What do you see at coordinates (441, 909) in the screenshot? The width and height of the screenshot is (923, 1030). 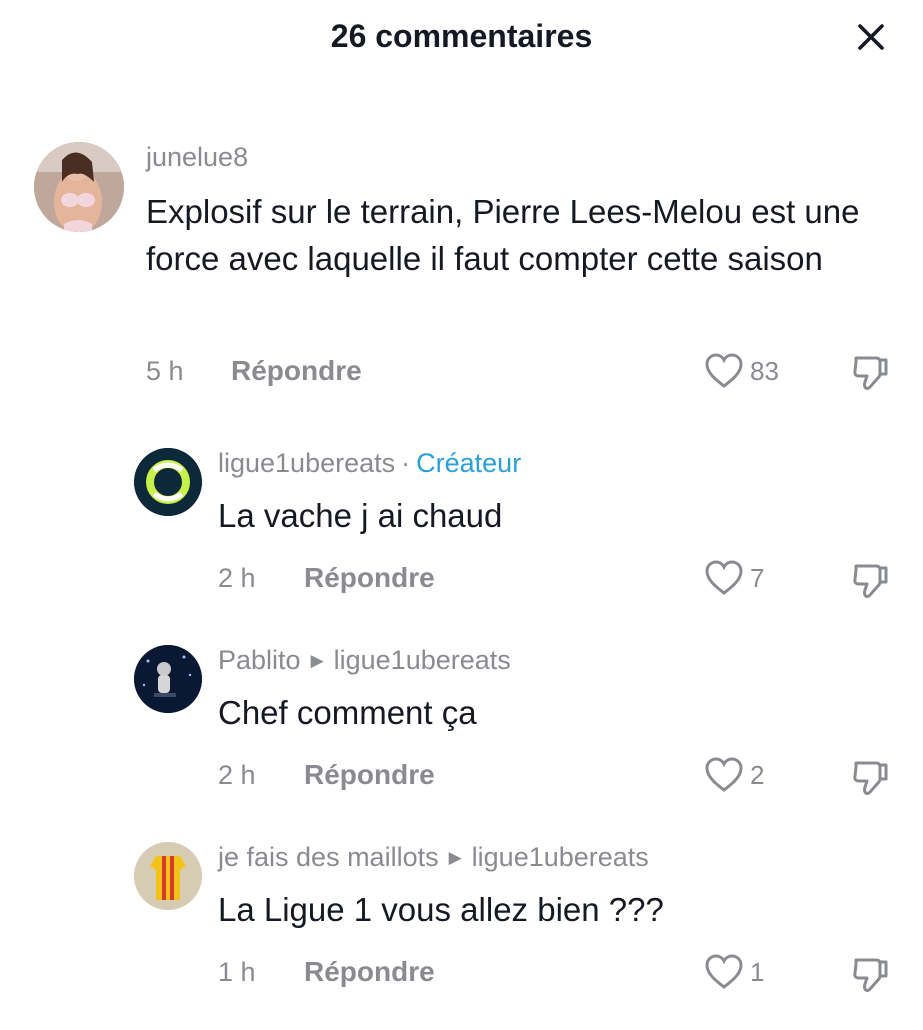 I see `comment-text: La Ligue 1 vous allez bien ???` at bounding box center [441, 909].